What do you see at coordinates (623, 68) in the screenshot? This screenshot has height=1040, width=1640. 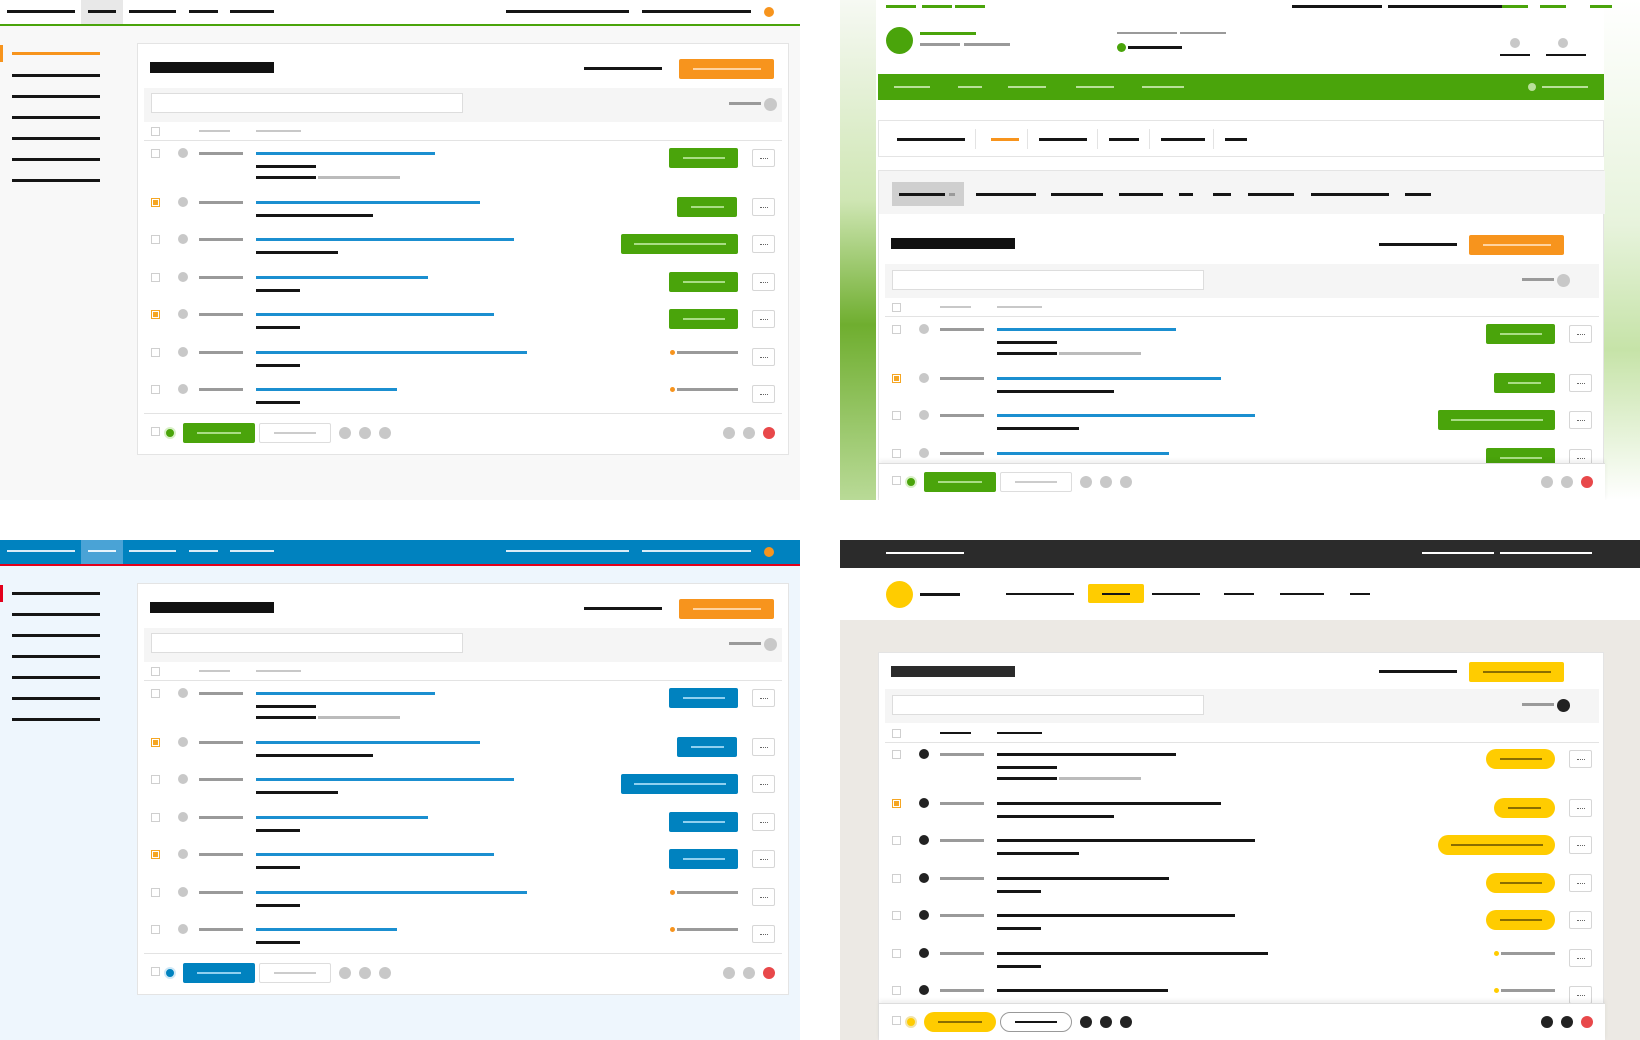 I see `header-link` at bounding box center [623, 68].